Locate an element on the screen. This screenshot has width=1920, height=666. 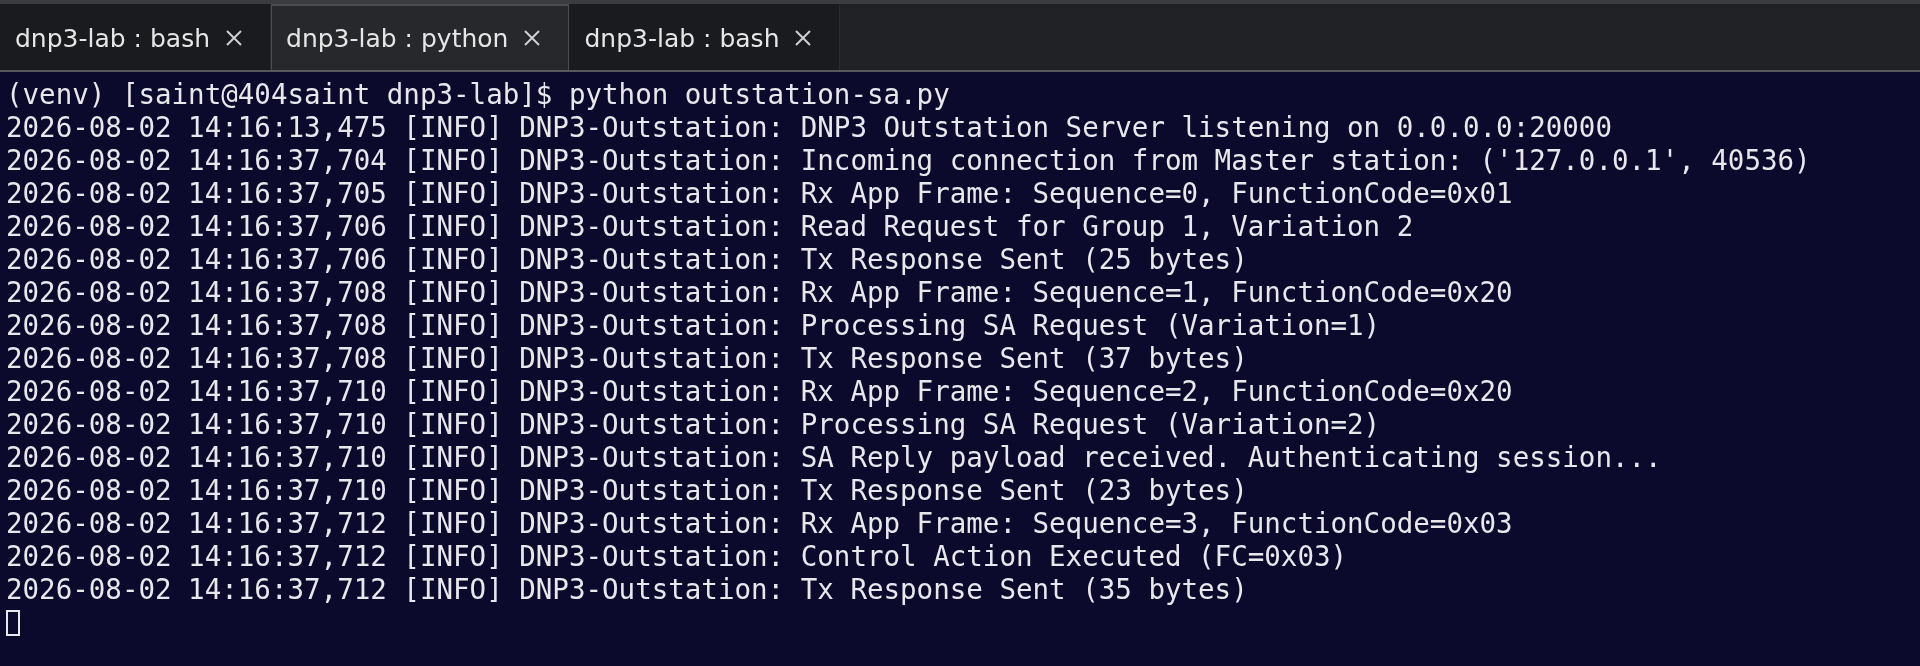
text-cursor is located at coordinates (13, 623).